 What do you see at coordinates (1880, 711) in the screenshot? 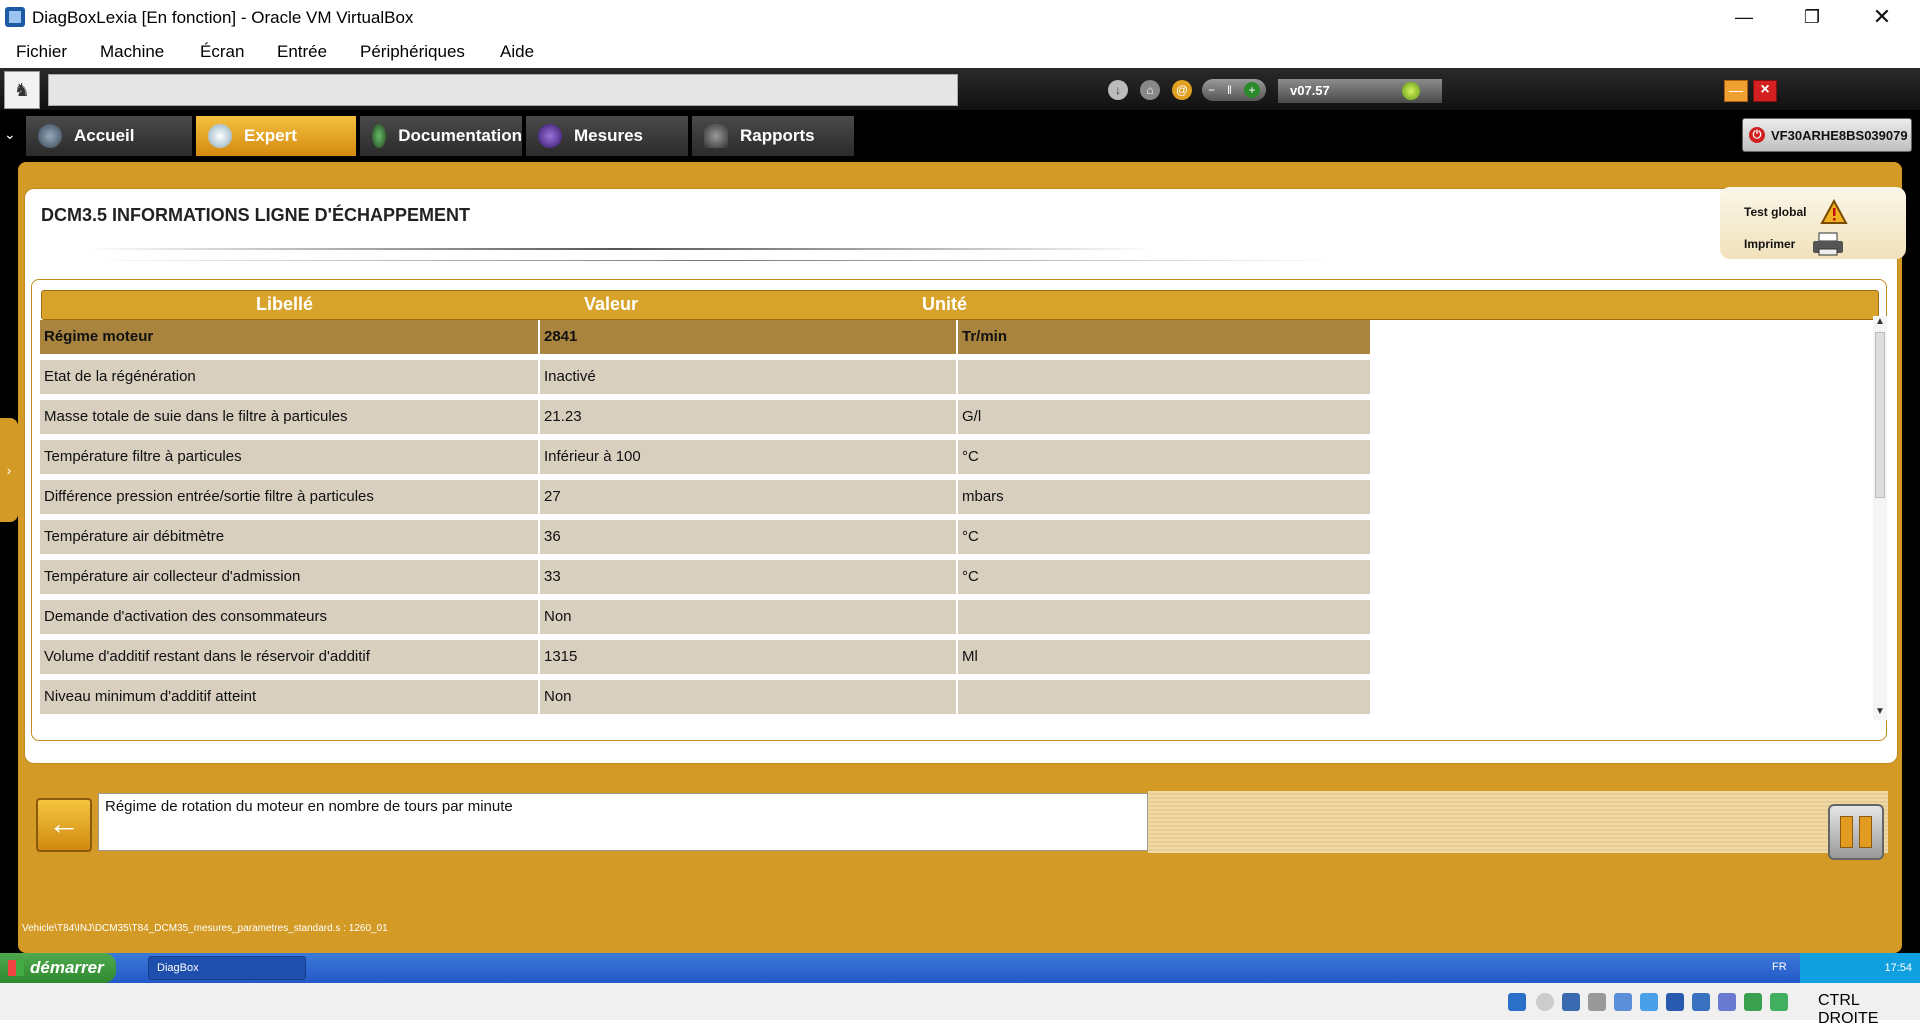
I see `scroll-down-icon: ▼` at bounding box center [1880, 711].